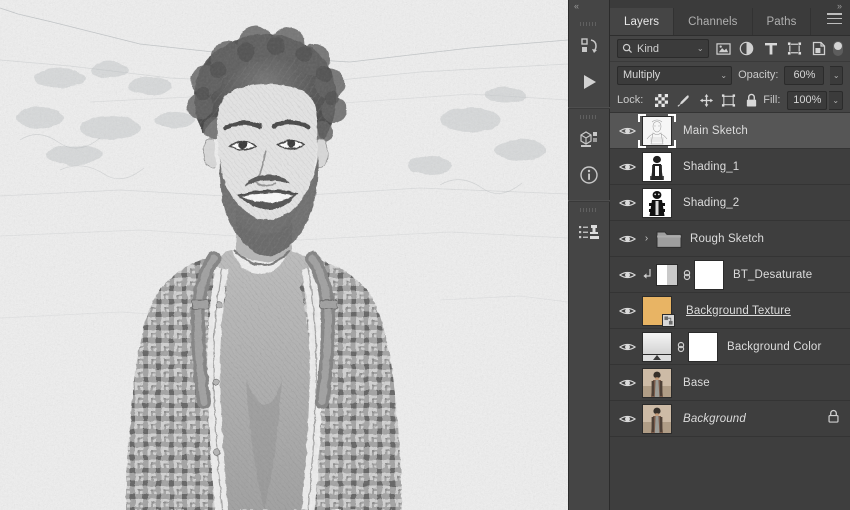  What do you see at coordinates (774, 347) in the screenshot?
I see `layer-name: Background Color` at bounding box center [774, 347].